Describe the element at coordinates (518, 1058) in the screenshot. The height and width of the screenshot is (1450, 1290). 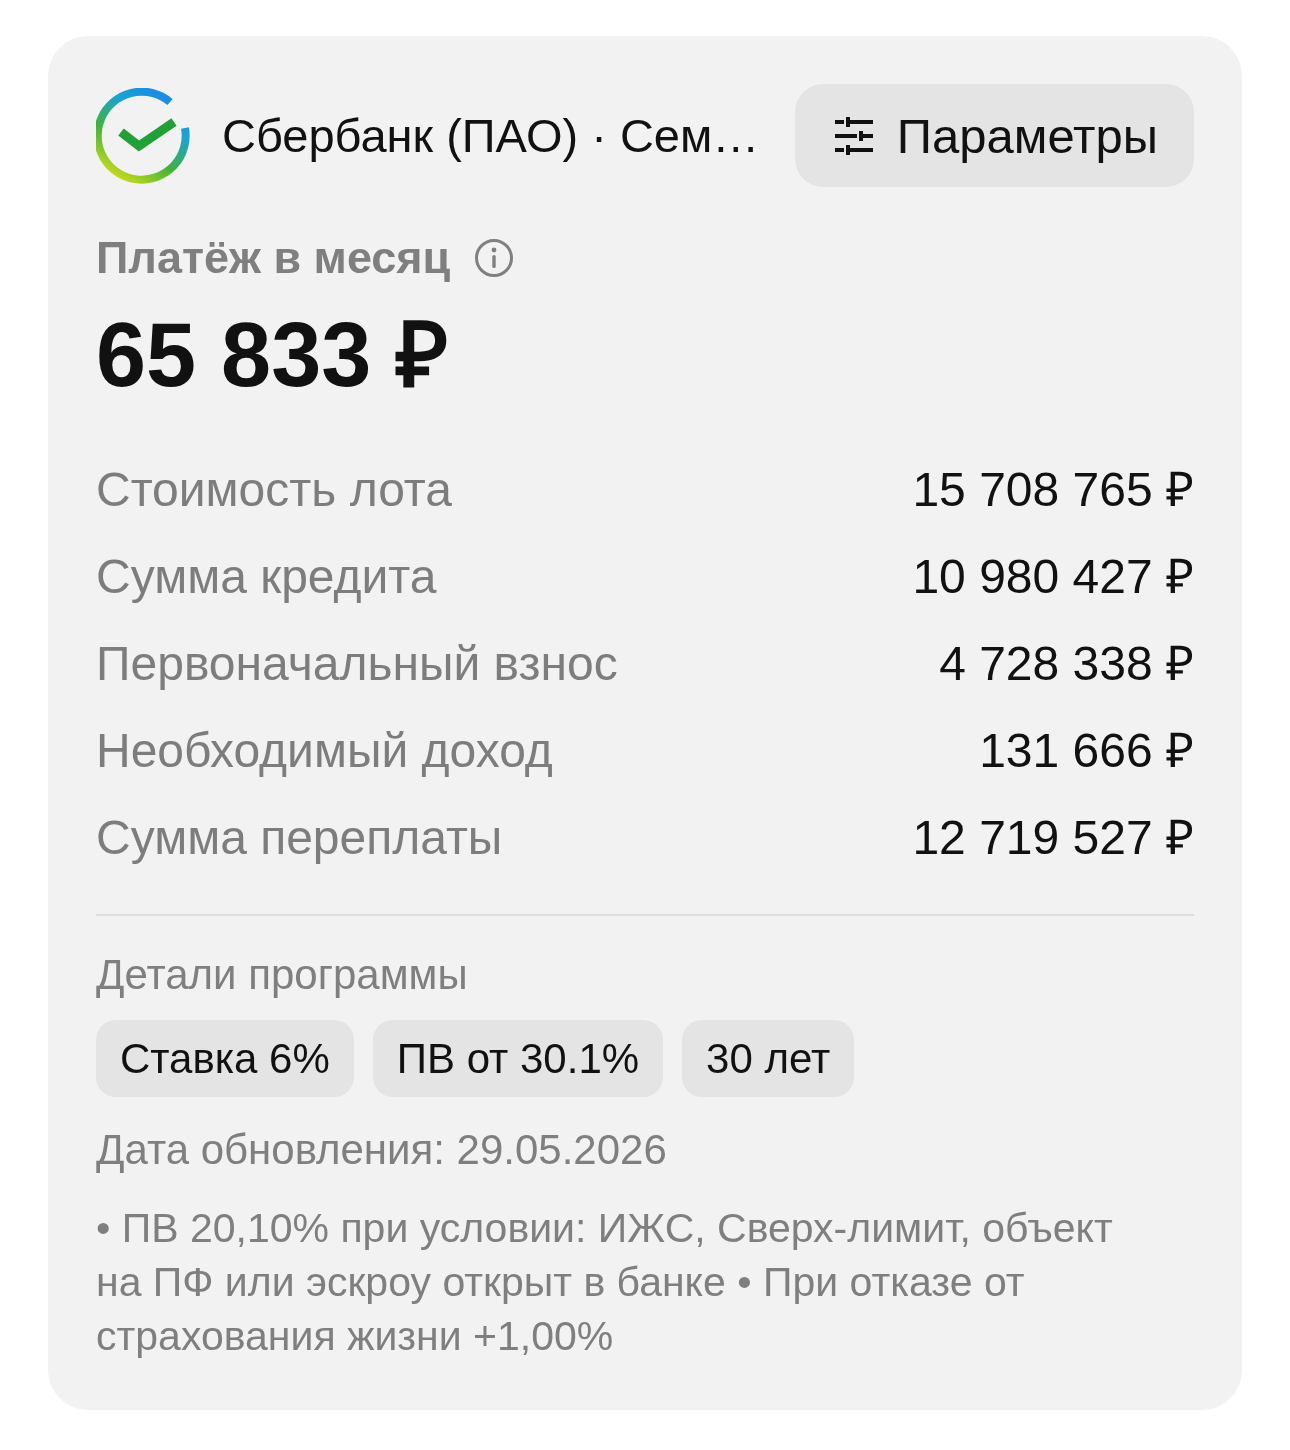
I see `program-tag: ПВ от 30.1%` at that location.